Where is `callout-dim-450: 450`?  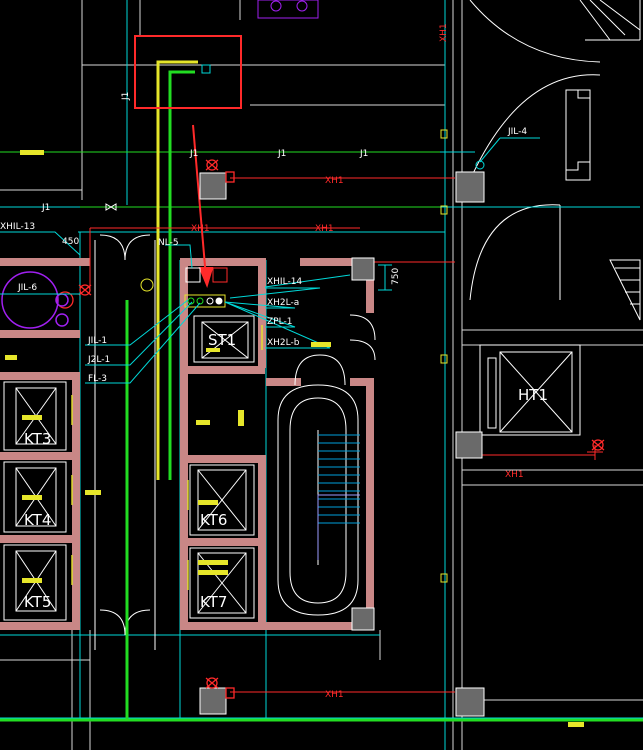
callout-dim-450: 450 is located at coordinates (70, 242).